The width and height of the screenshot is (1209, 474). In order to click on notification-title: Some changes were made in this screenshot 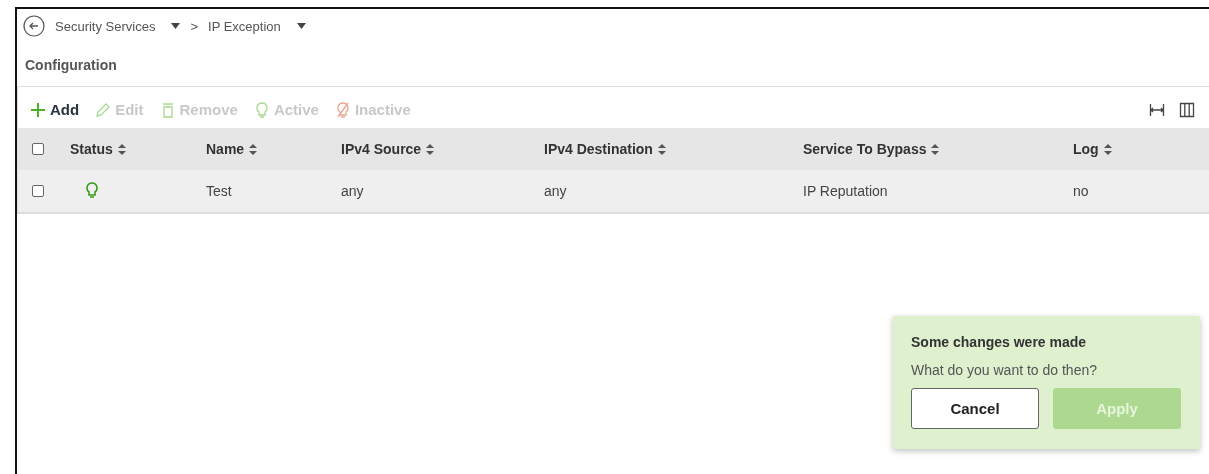, I will do `click(999, 342)`.